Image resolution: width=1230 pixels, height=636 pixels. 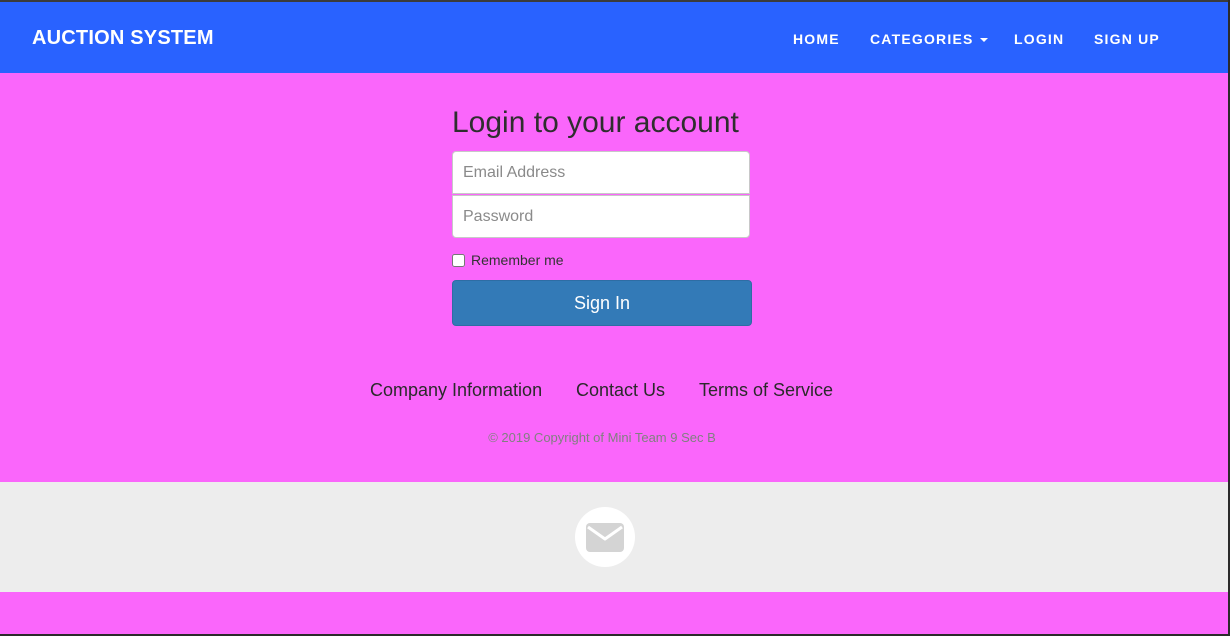 I want to click on nav-login: LOGIN, so click(x=1039, y=39).